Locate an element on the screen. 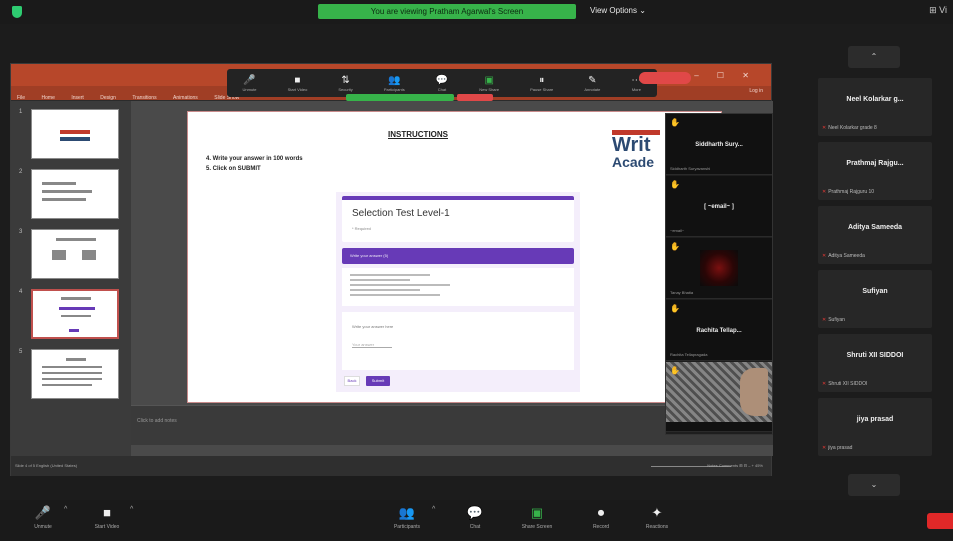 The width and height of the screenshot is (953, 541). toolbar-start-video-button: ■ Start Video is located at coordinates (298, 83).